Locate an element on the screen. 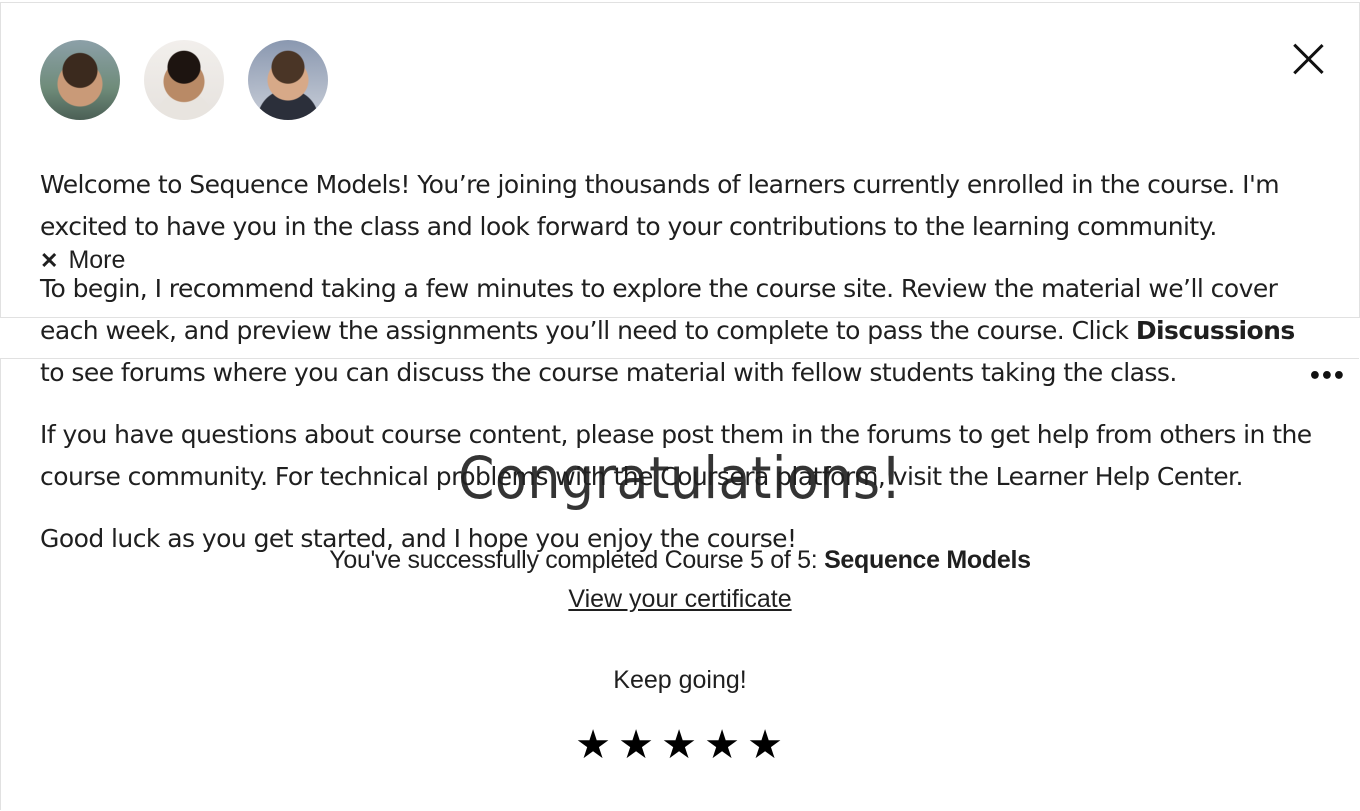 The image size is (1360, 811). rating-stars: ★ ★ ★ ★ ★ is located at coordinates (680, 745).